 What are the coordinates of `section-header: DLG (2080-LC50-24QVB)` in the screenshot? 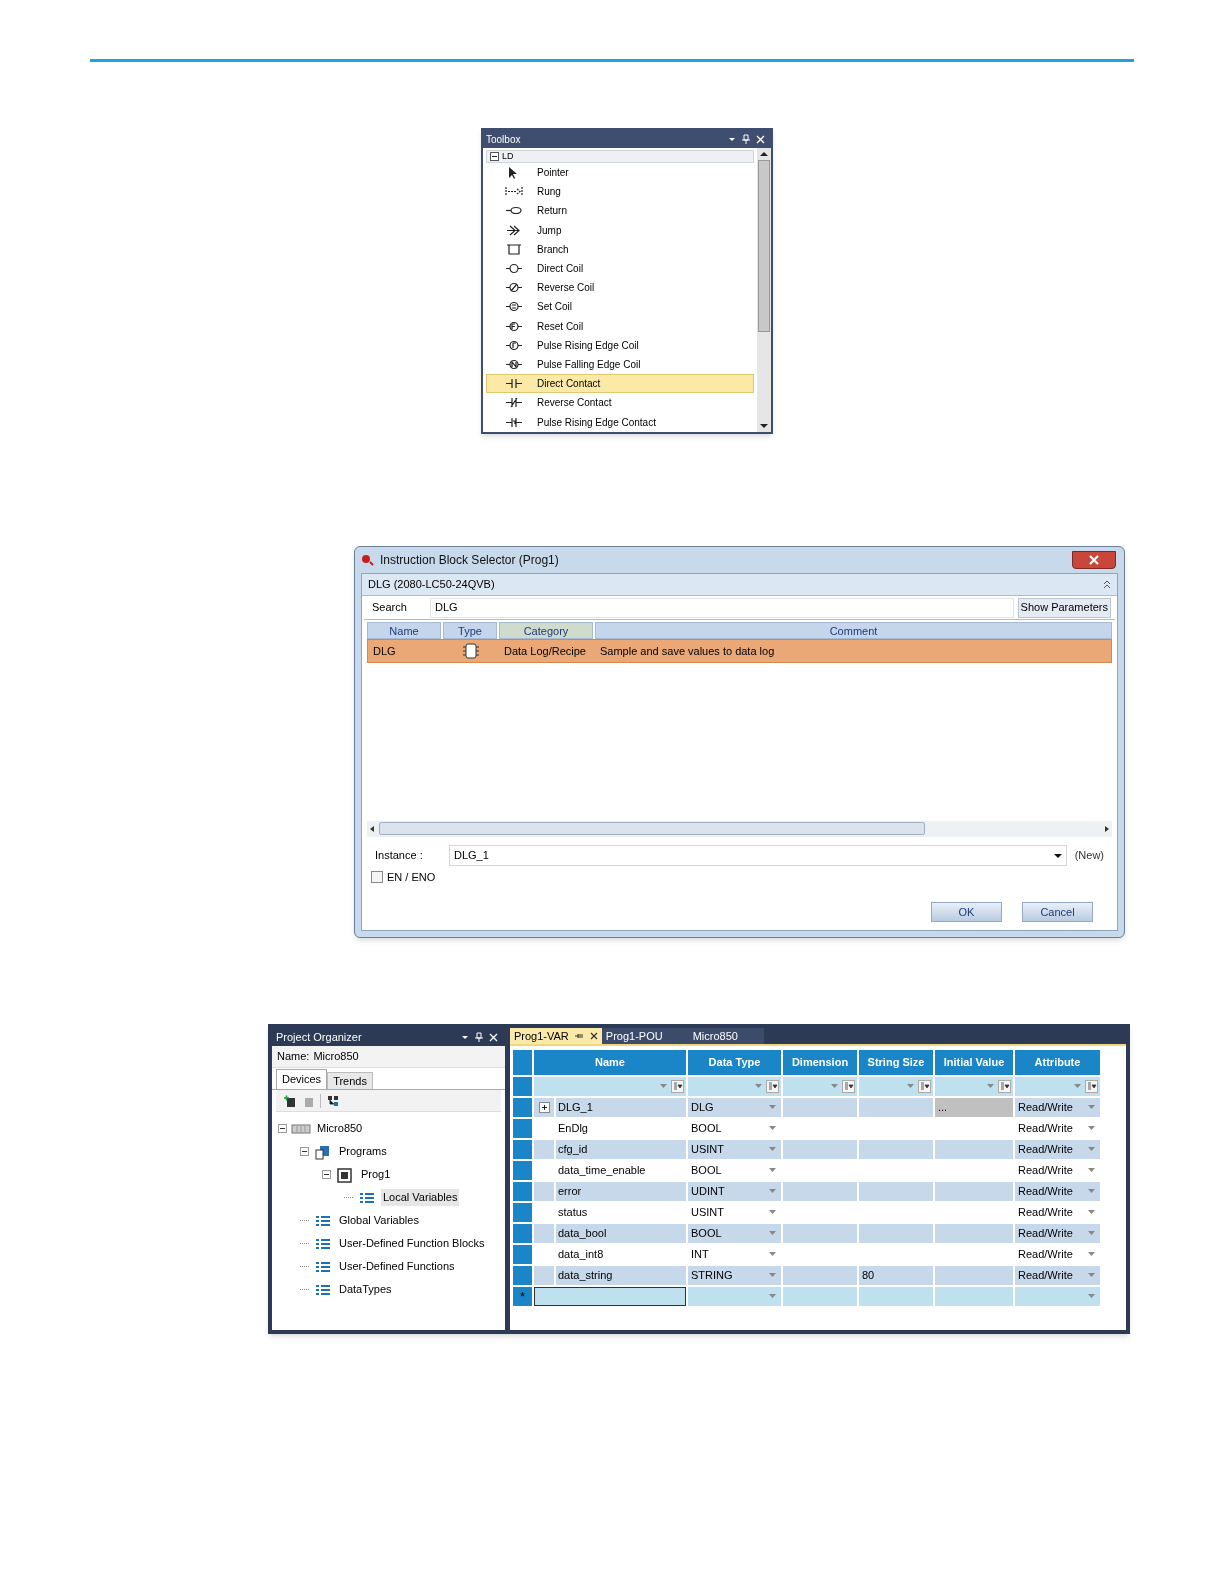 It's located at (432, 585).